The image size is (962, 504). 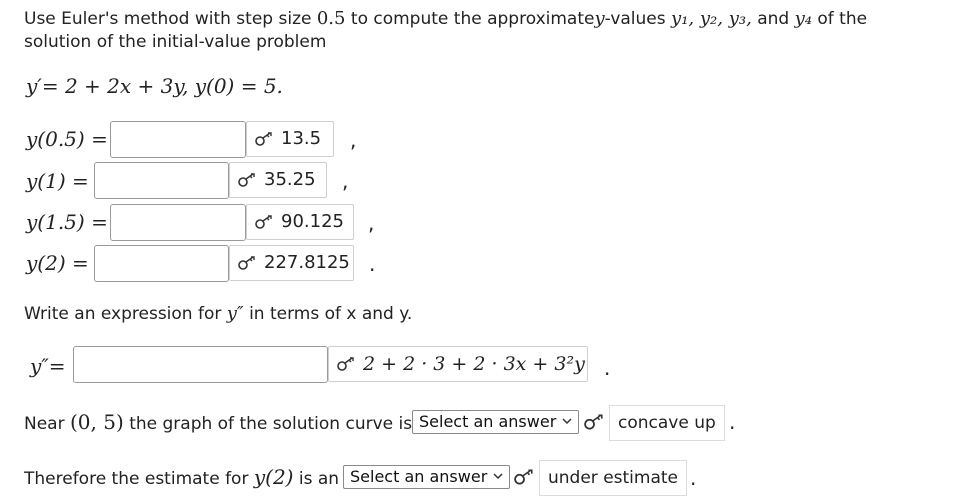 I want to click on concavity-select: Select an answer, so click(x=496, y=422).